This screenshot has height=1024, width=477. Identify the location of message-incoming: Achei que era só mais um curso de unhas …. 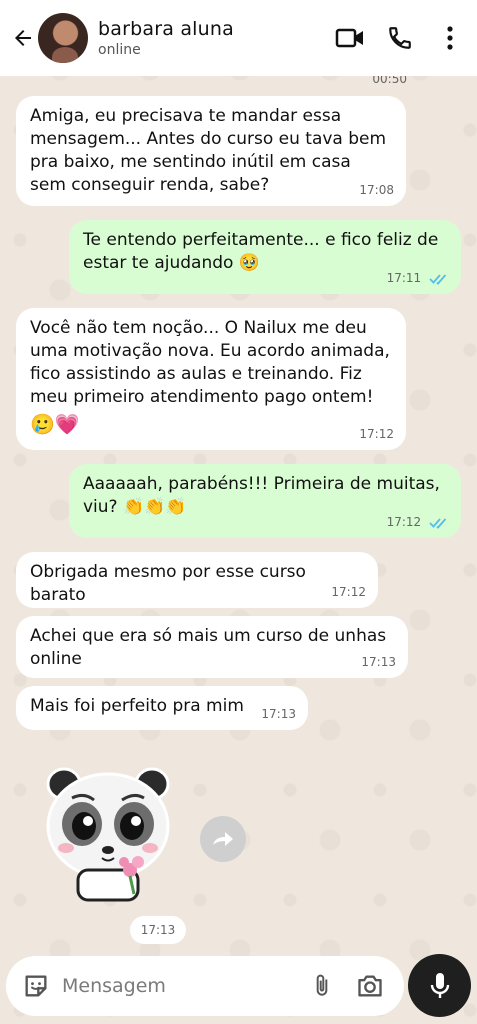
(212, 647).